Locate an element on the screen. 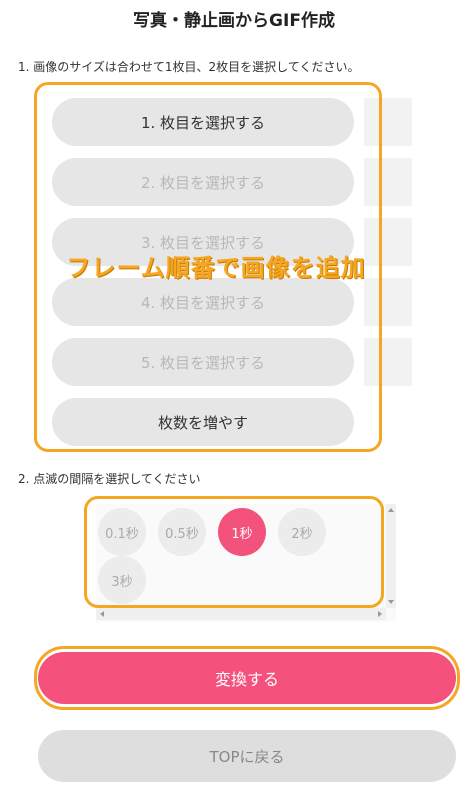 The image size is (468, 800). select-frame-5-button: 5. 枚目を選択する is located at coordinates (203, 362).